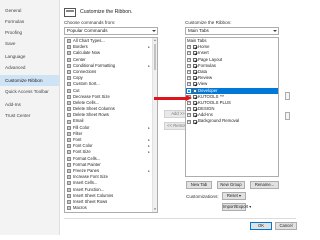 The width and height of the screenshot is (320, 240). Describe the element at coordinates (111, 31) in the screenshot. I see `choose-commands-dropdown: Popular Commands` at that location.